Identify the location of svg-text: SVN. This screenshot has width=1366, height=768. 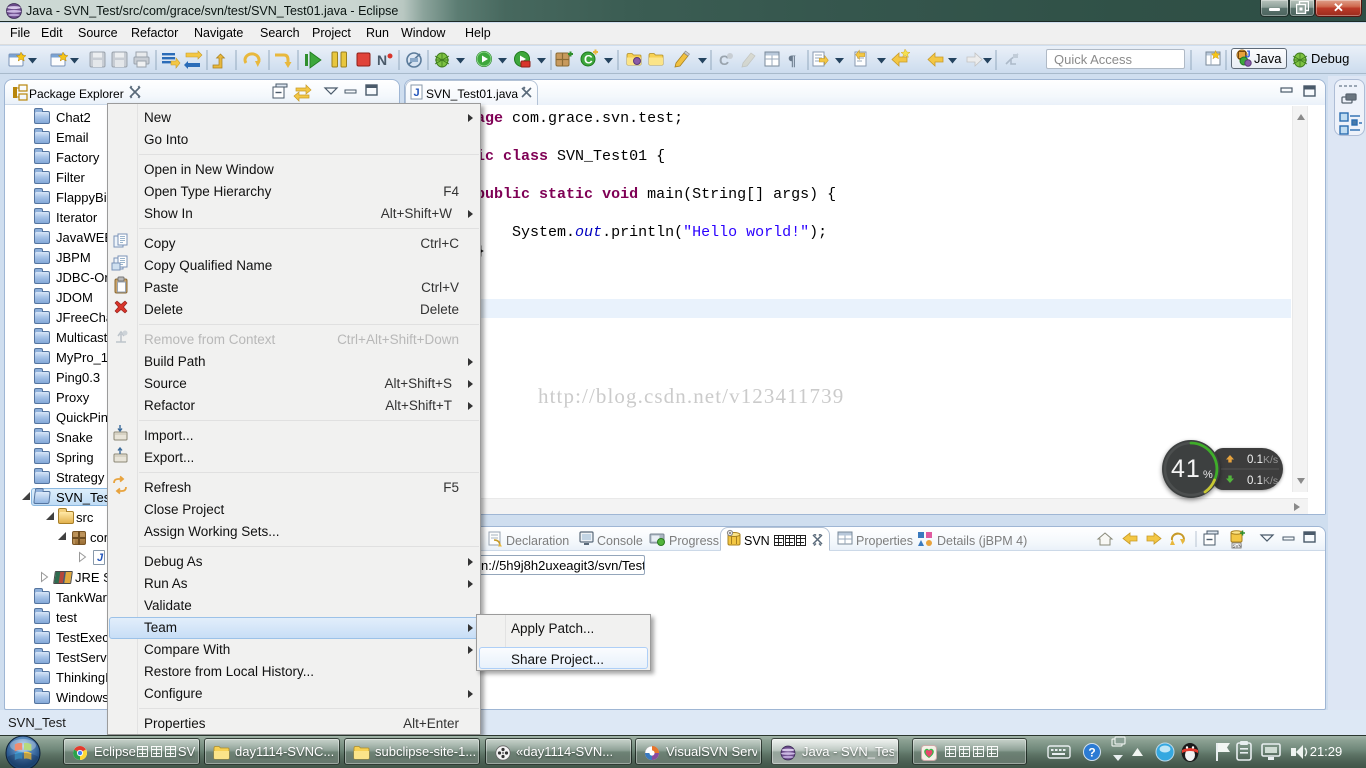
(1237, 546).